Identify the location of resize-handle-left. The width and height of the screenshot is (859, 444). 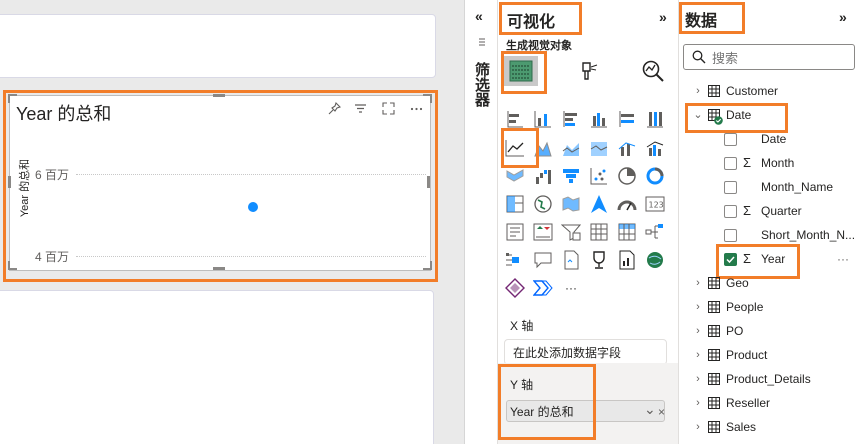
(9, 182).